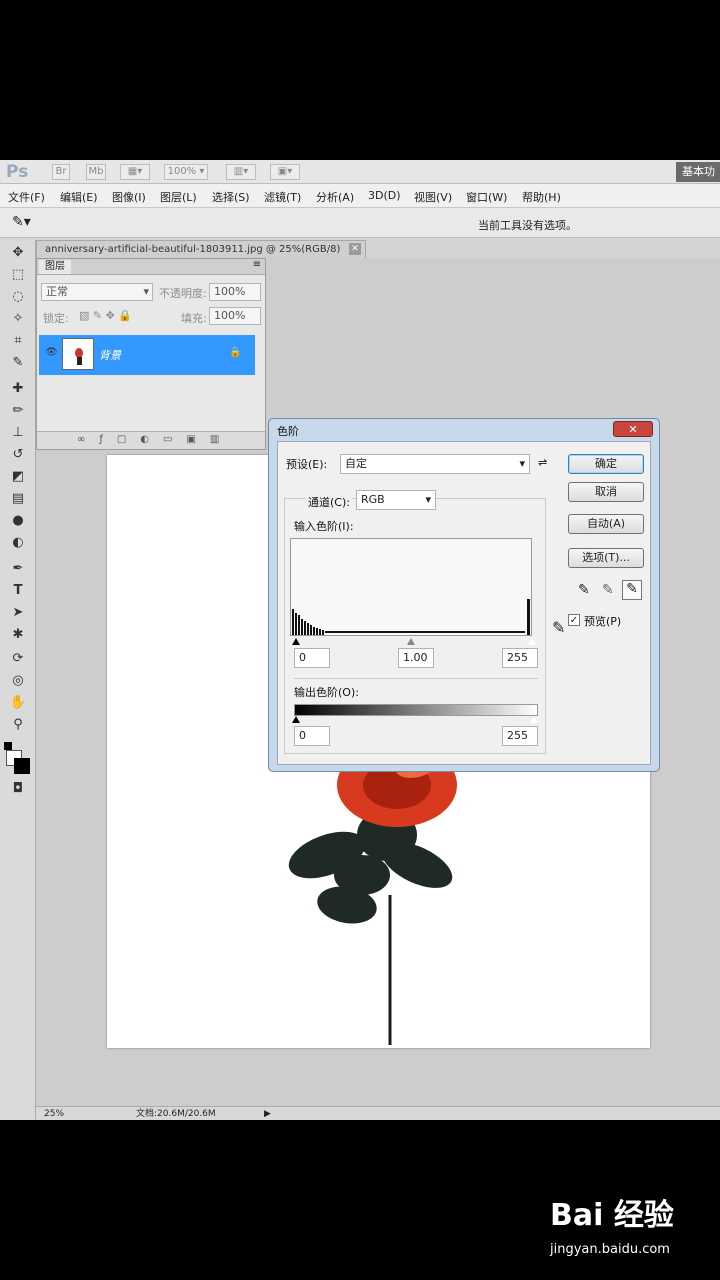  What do you see at coordinates (335, 197) in the screenshot?
I see `menu-analysis: 分析(A)` at bounding box center [335, 197].